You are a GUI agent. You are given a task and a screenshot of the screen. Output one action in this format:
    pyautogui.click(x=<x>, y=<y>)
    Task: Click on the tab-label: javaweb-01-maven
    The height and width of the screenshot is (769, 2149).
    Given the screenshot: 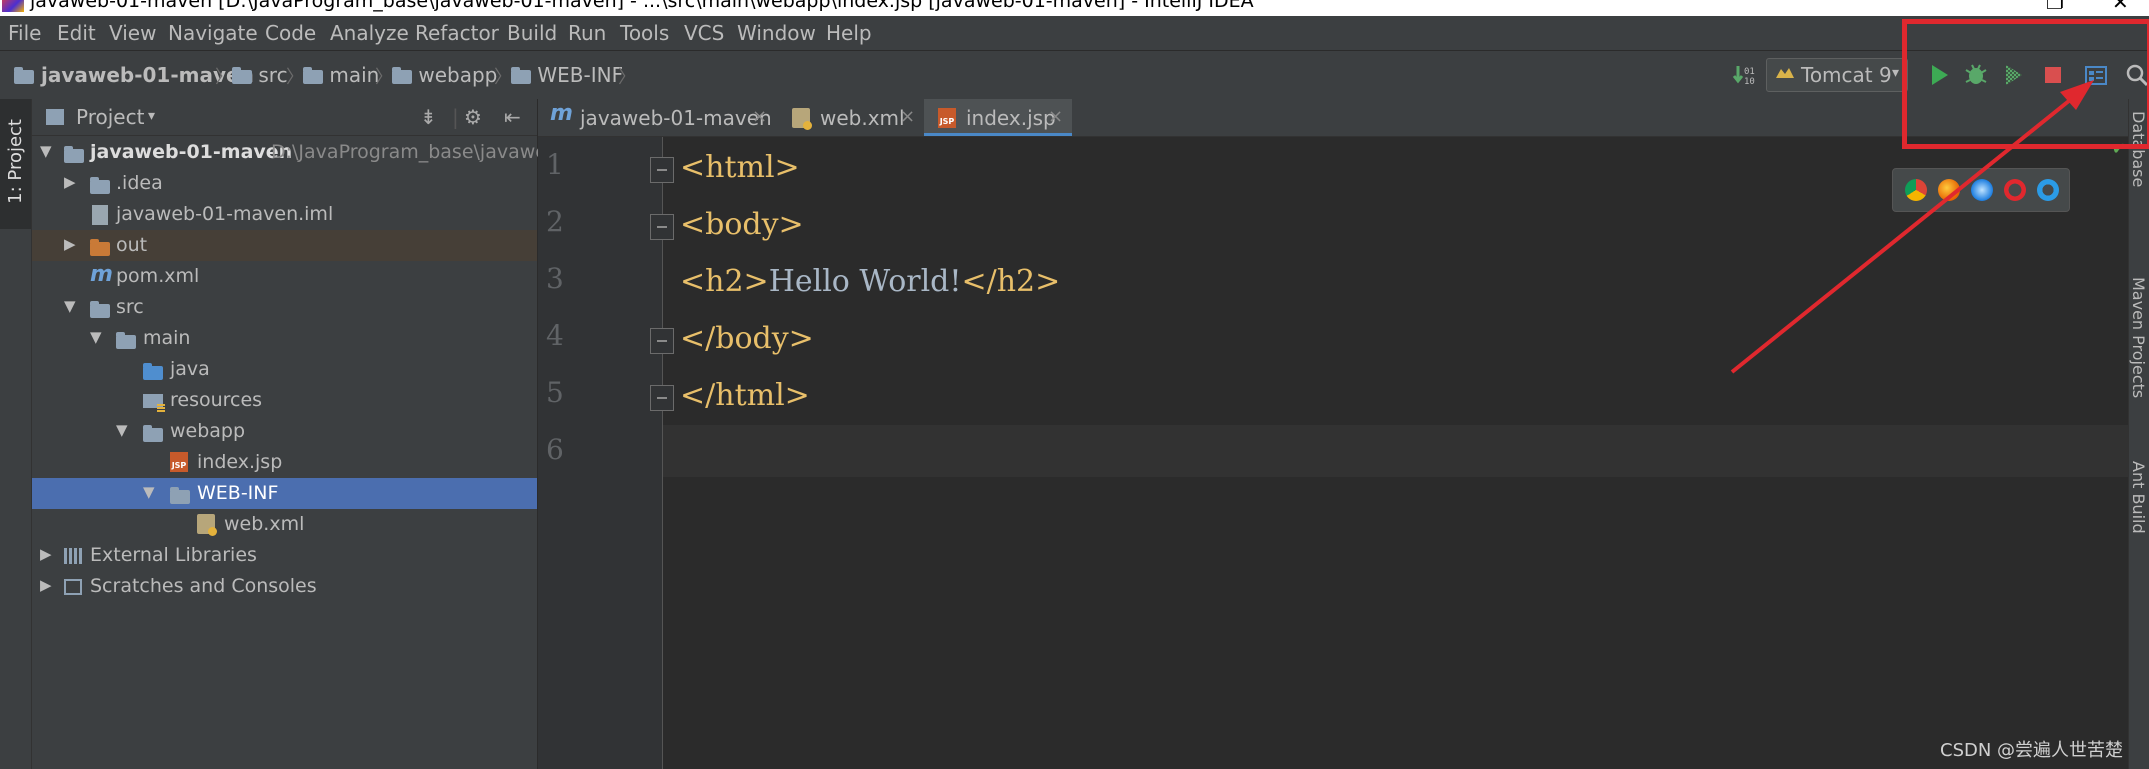 What is the action you would take?
    pyautogui.click(x=676, y=118)
    